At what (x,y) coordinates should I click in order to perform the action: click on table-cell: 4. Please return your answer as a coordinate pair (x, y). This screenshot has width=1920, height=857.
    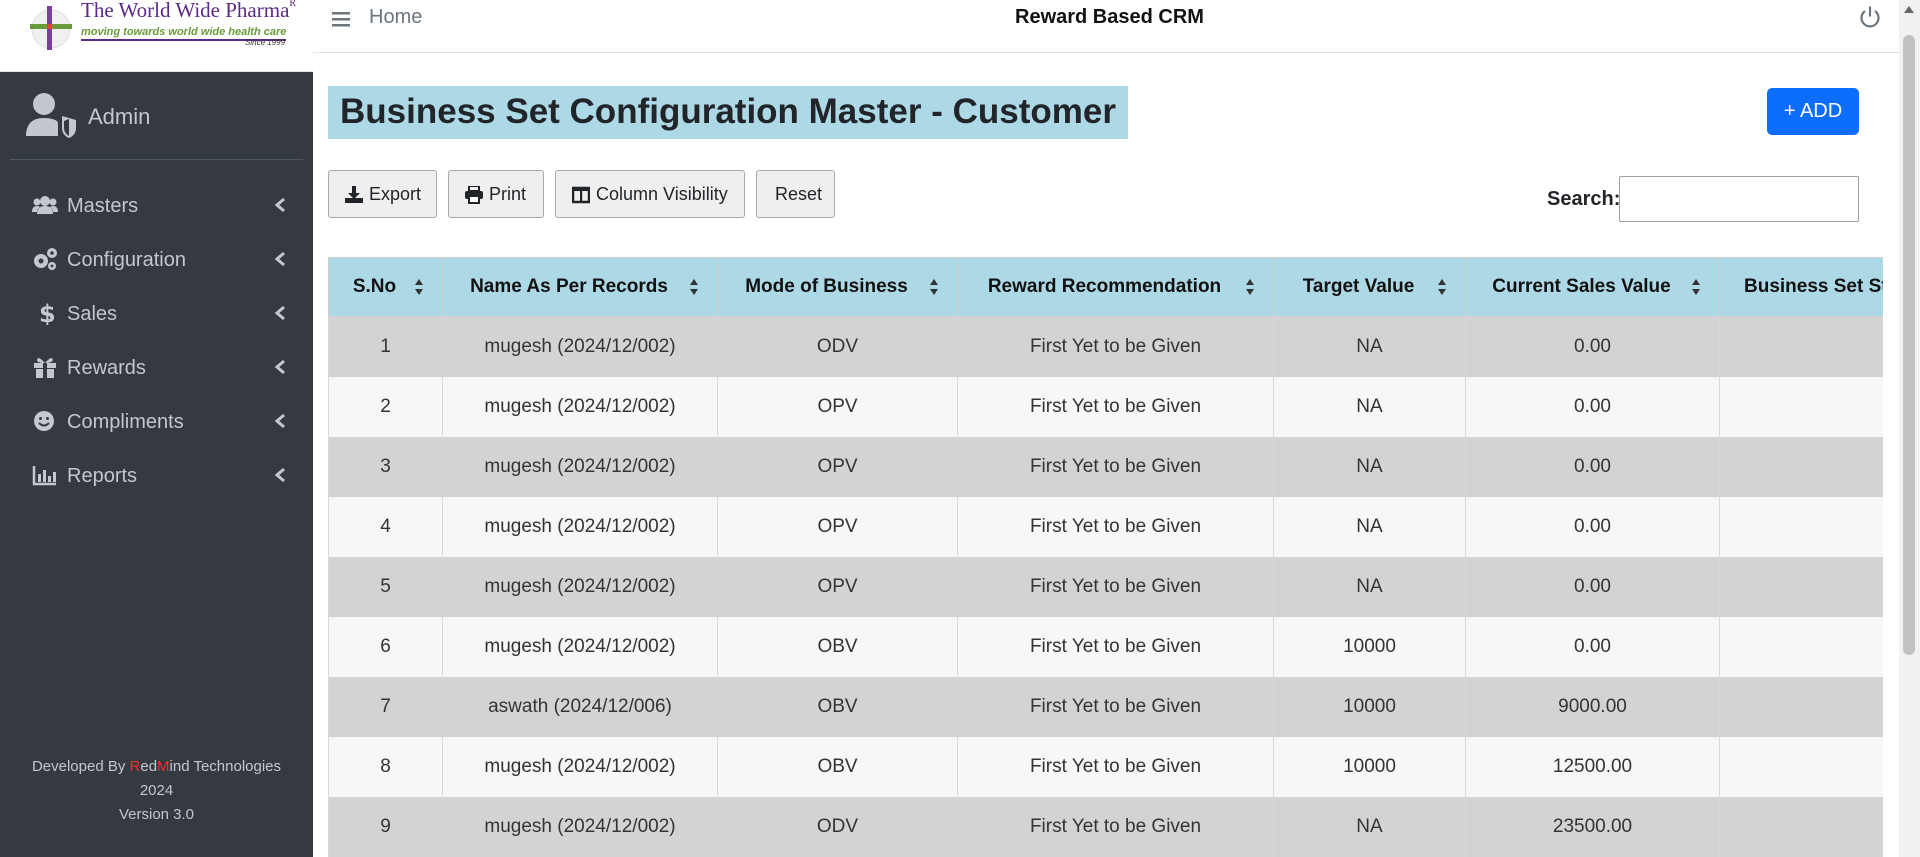
    Looking at the image, I should click on (385, 526).